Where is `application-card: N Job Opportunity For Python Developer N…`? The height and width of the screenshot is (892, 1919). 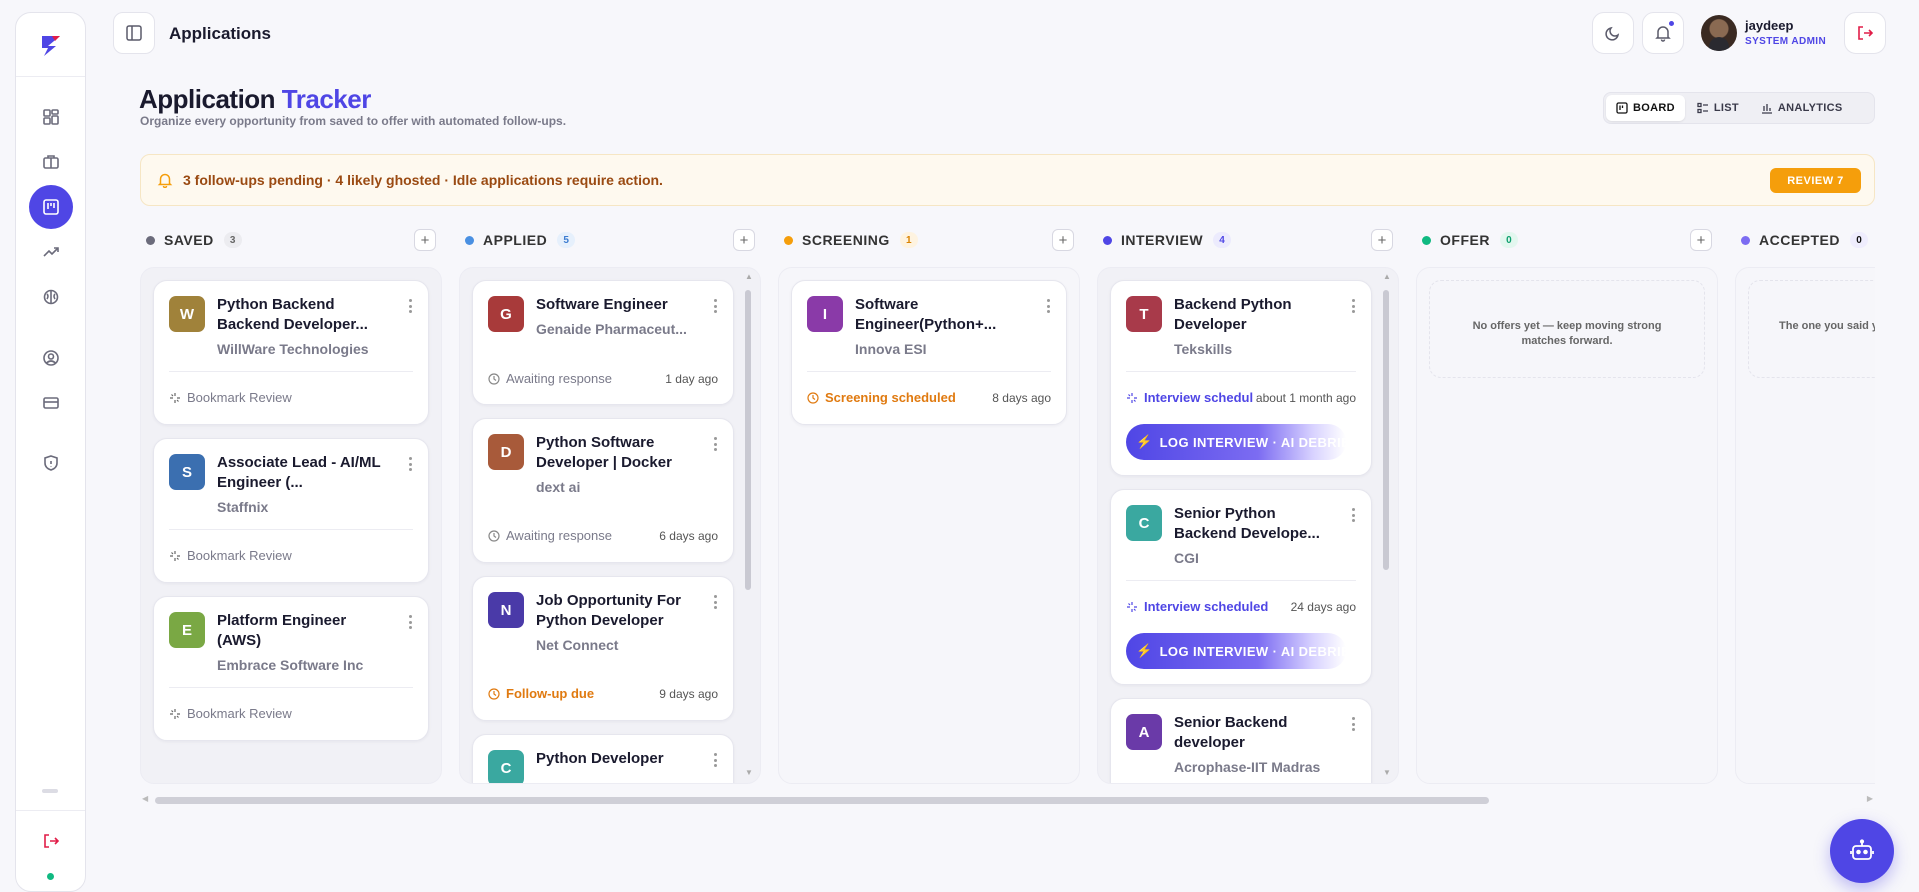 application-card: N Job Opportunity For Python Developer N… is located at coordinates (603, 648).